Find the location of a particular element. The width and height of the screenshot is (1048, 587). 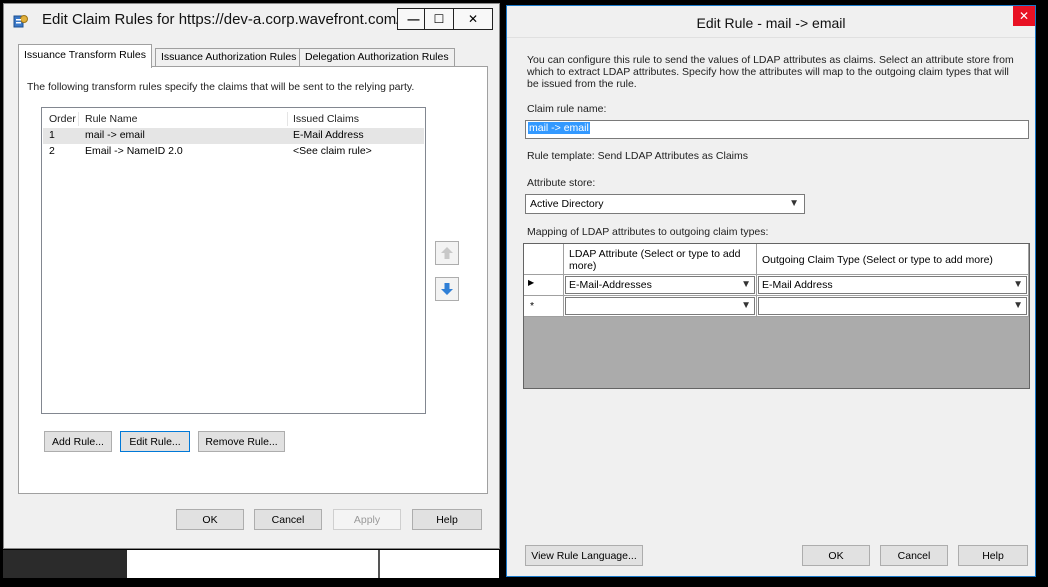

column-header-order: Order is located at coordinates (62, 120).